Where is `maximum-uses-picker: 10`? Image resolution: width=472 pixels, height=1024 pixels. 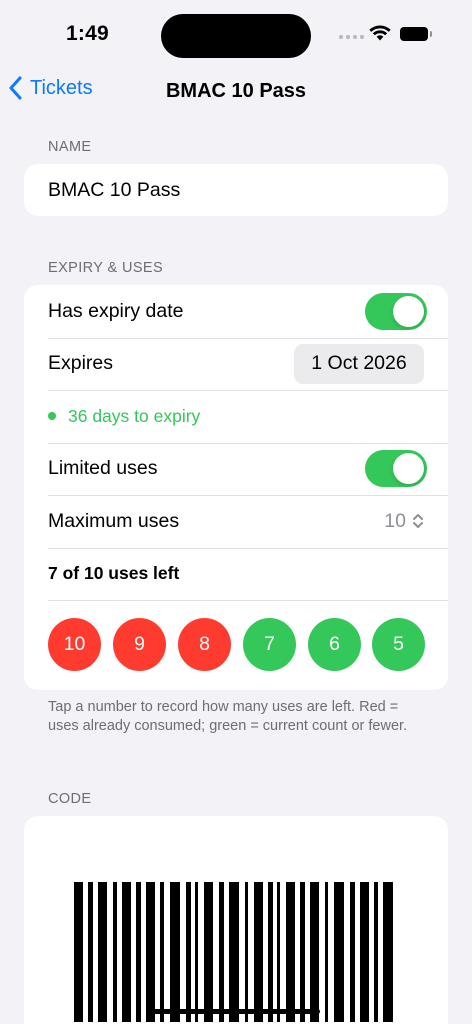 maximum-uses-picker: 10 is located at coordinates (404, 521).